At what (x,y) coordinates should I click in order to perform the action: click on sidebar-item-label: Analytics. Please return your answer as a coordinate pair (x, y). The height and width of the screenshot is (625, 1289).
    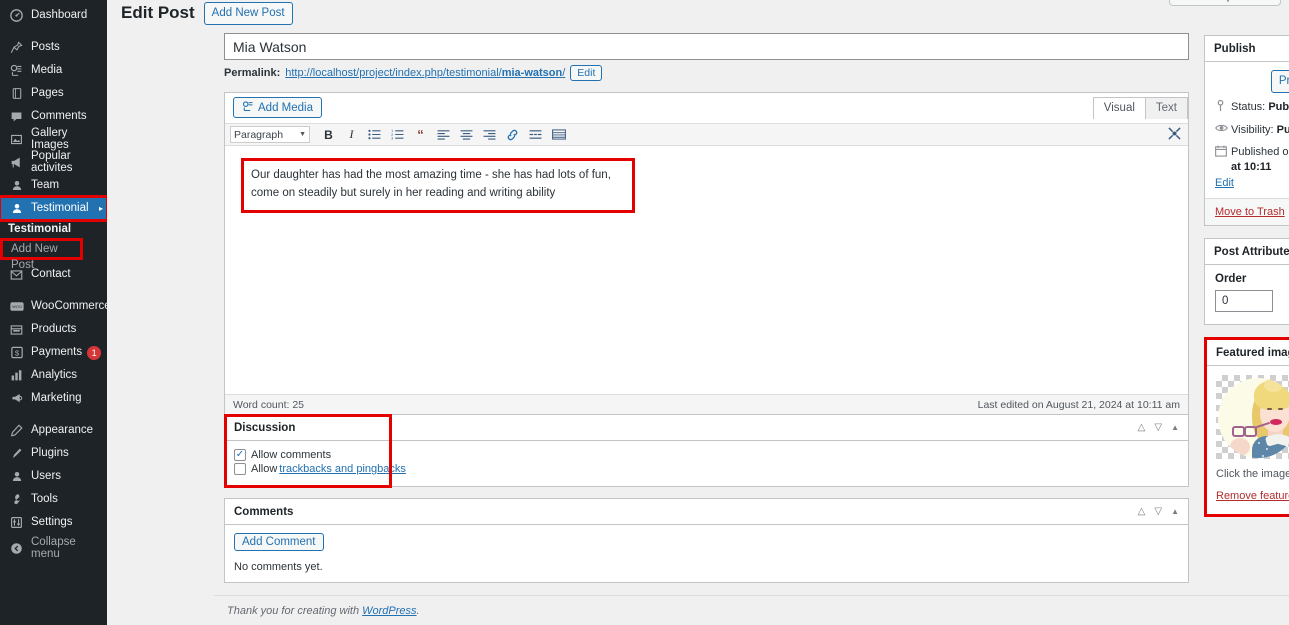
    Looking at the image, I should click on (54, 374).